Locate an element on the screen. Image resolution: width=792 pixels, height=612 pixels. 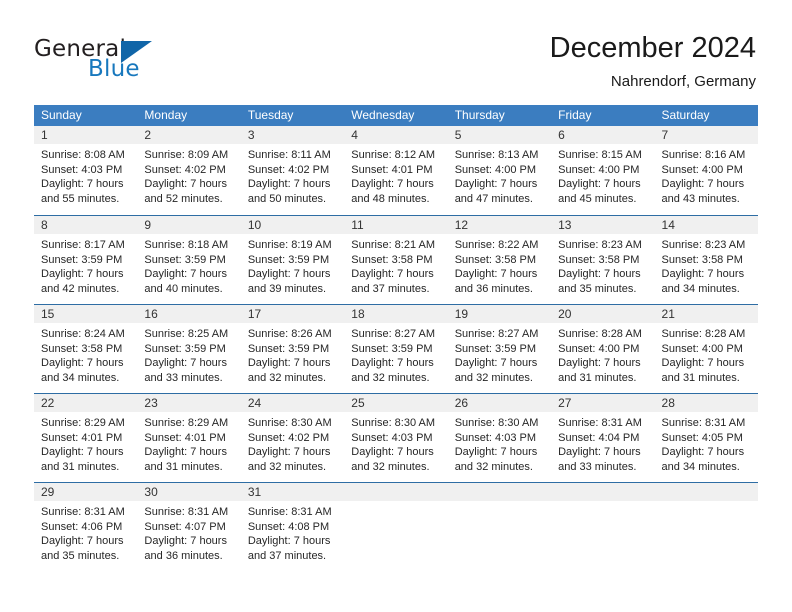
day-number: 22 is located at coordinates (48, 403).